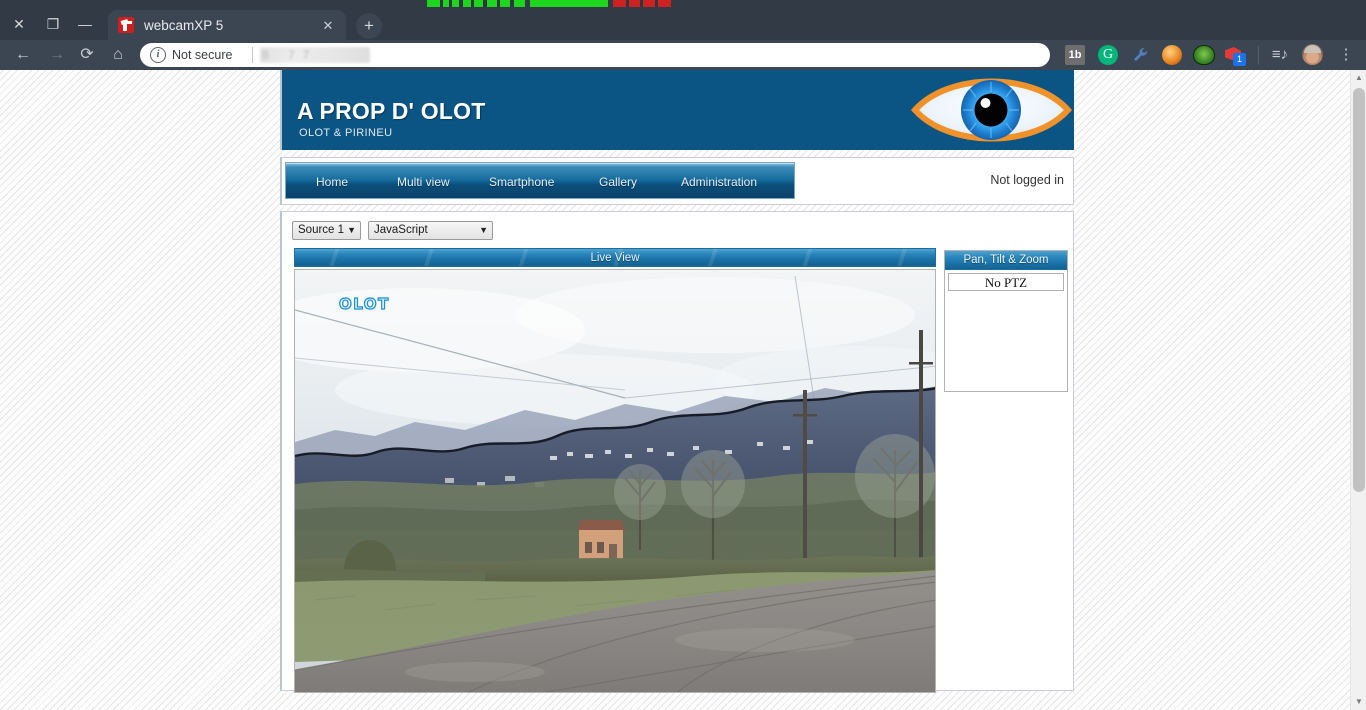 The width and height of the screenshot is (1366, 710). I want to click on address-bar: i Not secure 8 77 ☆, so click(661, 55).